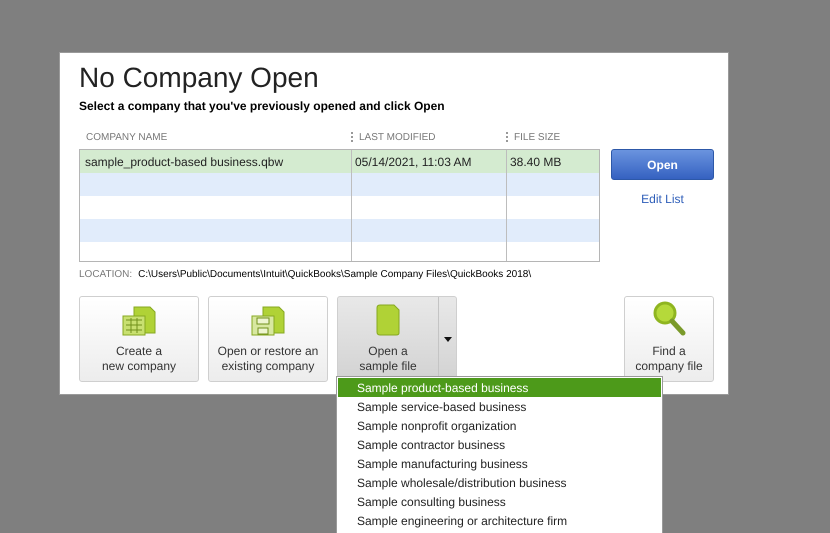 The image size is (830, 533). Describe the element at coordinates (536, 162) in the screenshot. I see `table-cell-text: 38.40 MB` at that location.